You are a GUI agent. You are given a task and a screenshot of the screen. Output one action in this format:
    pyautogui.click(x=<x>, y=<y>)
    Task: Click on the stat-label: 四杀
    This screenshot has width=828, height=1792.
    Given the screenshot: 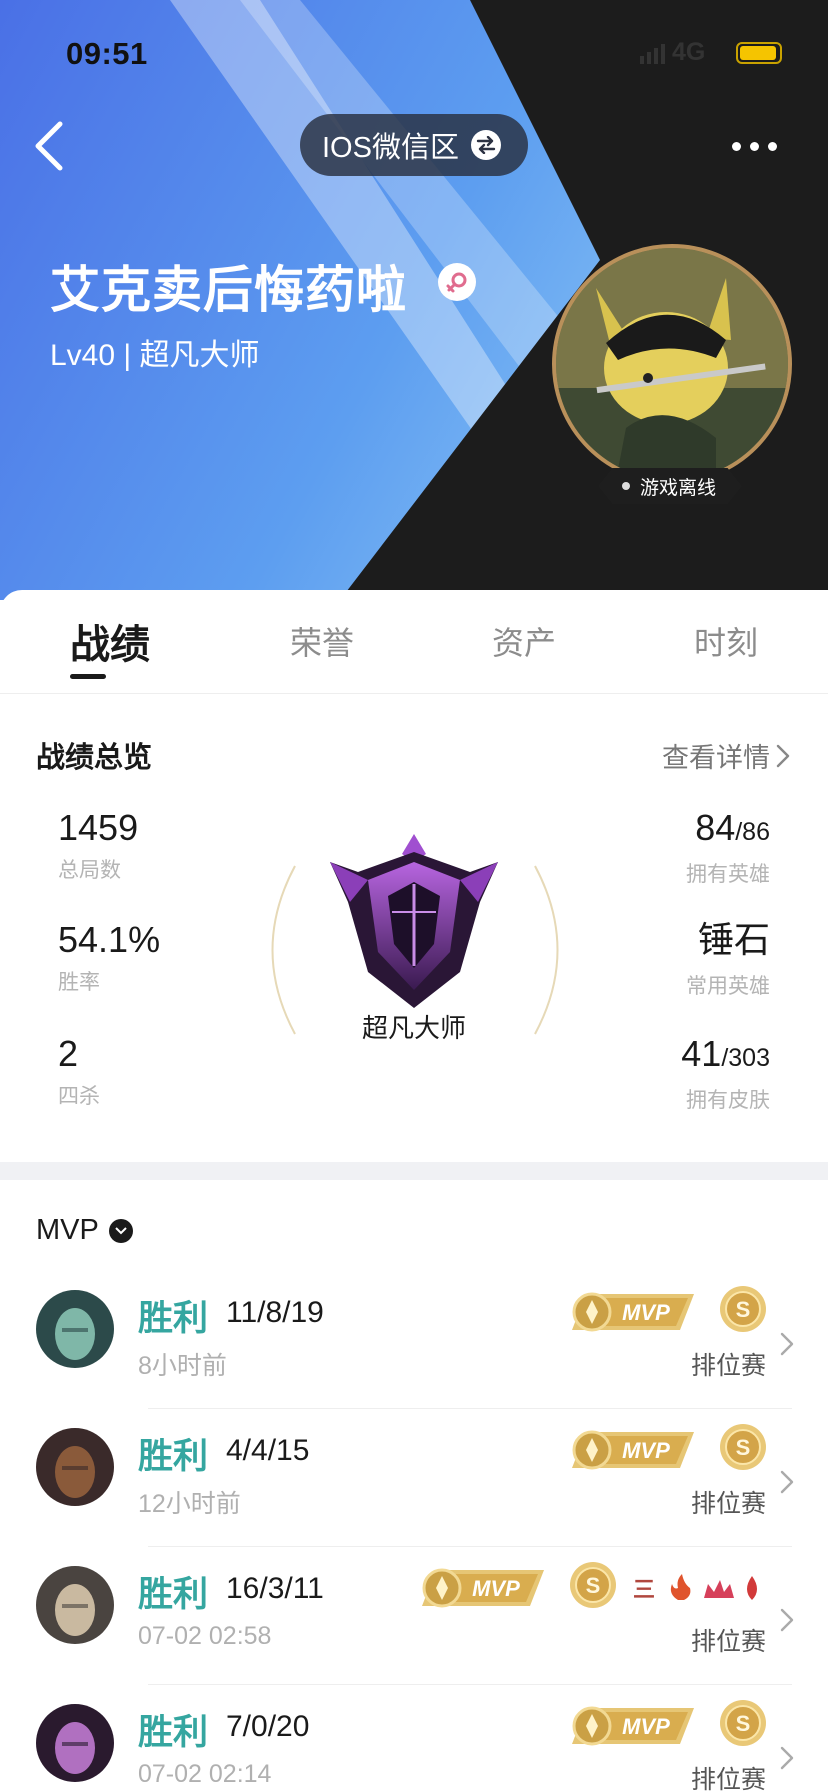 What is the action you would take?
    pyautogui.click(x=79, y=1096)
    